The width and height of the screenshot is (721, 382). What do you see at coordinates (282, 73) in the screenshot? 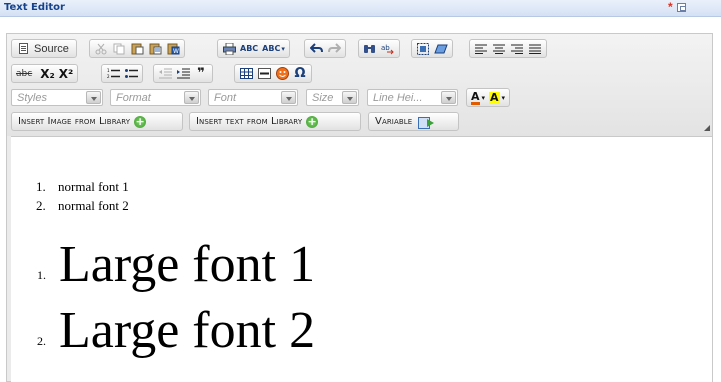
I see `smiley-icon` at bounding box center [282, 73].